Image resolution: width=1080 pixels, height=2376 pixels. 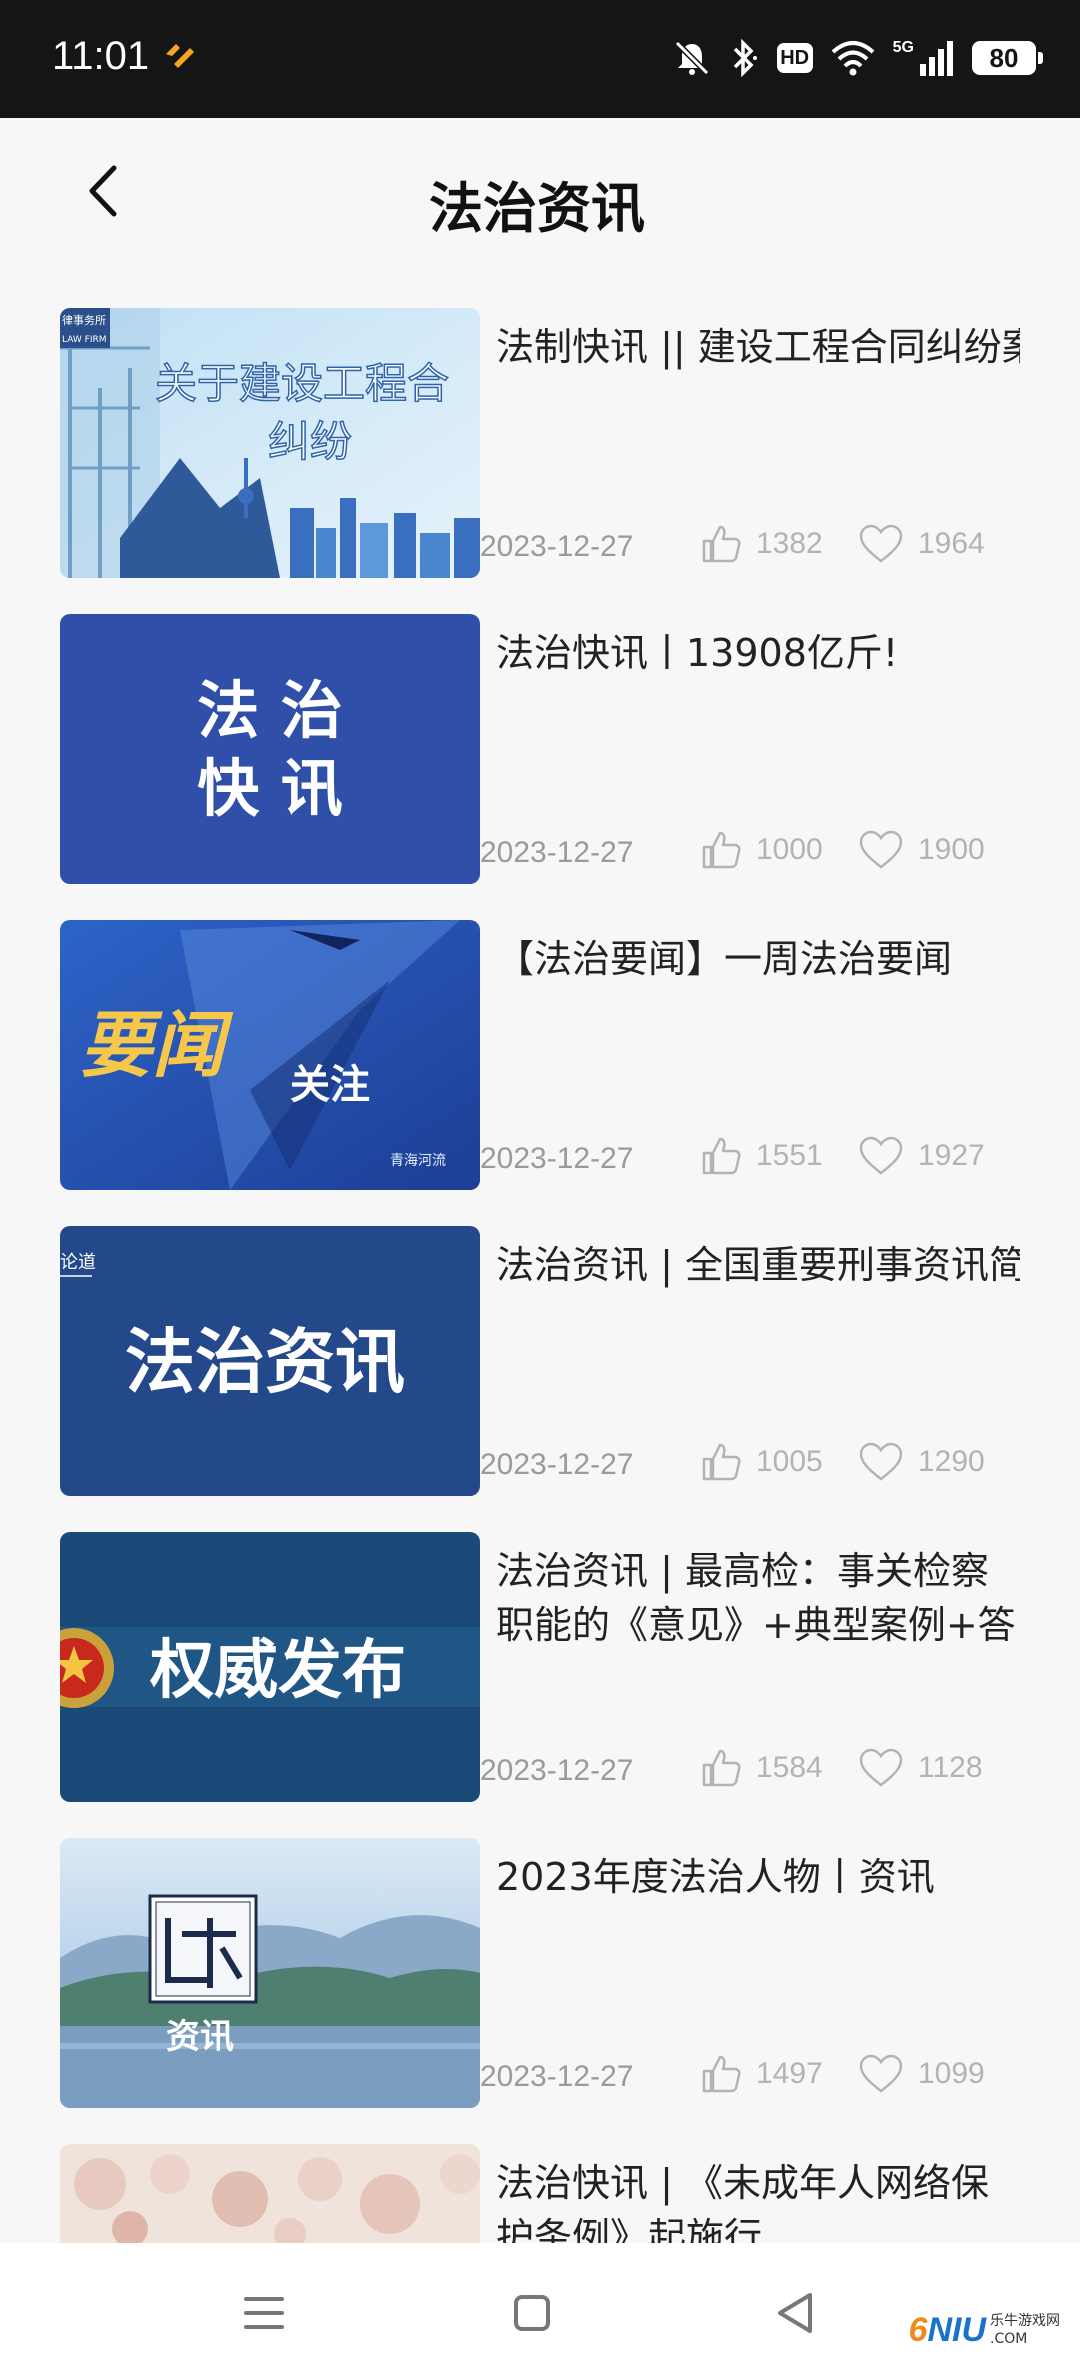 I want to click on status-time: 11:01, so click(x=101, y=56).